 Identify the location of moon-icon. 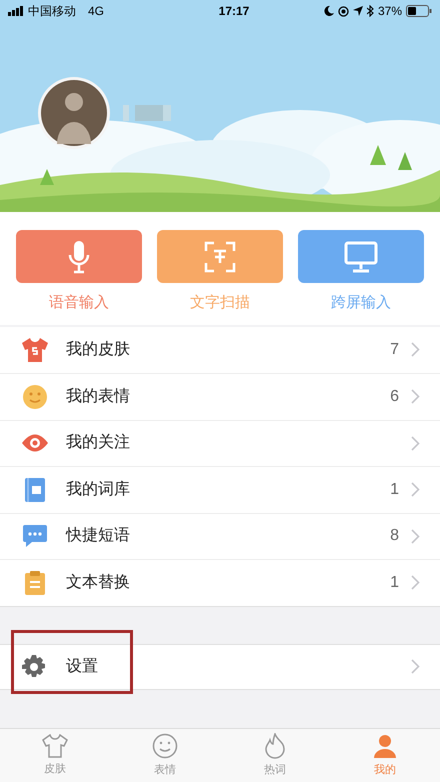
(329, 11).